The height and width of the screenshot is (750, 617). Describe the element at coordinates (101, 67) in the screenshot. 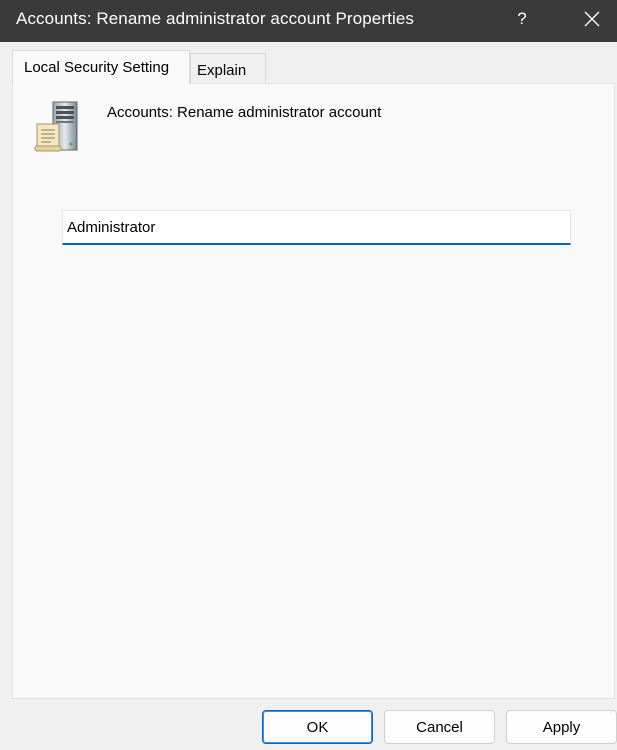

I see `tab-local-security-setting: Local Security Setting` at that location.